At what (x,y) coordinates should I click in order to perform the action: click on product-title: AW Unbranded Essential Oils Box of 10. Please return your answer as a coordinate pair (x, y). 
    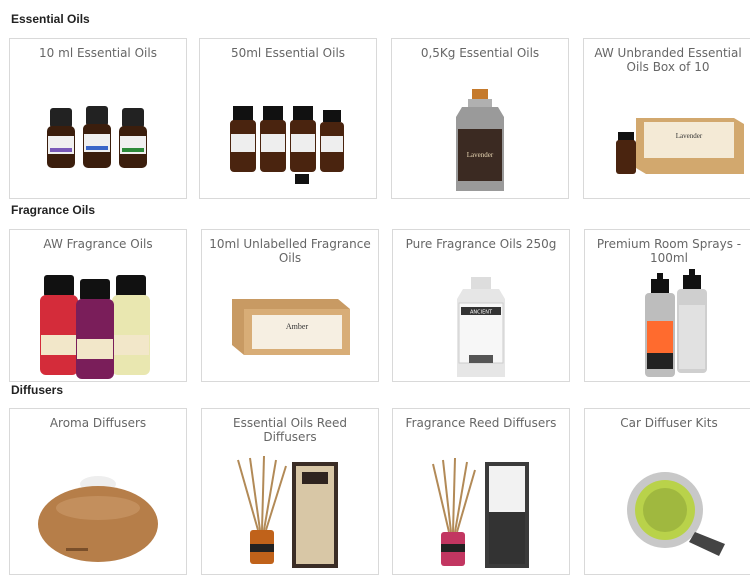
    Looking at the image, I should click on (668, 60).